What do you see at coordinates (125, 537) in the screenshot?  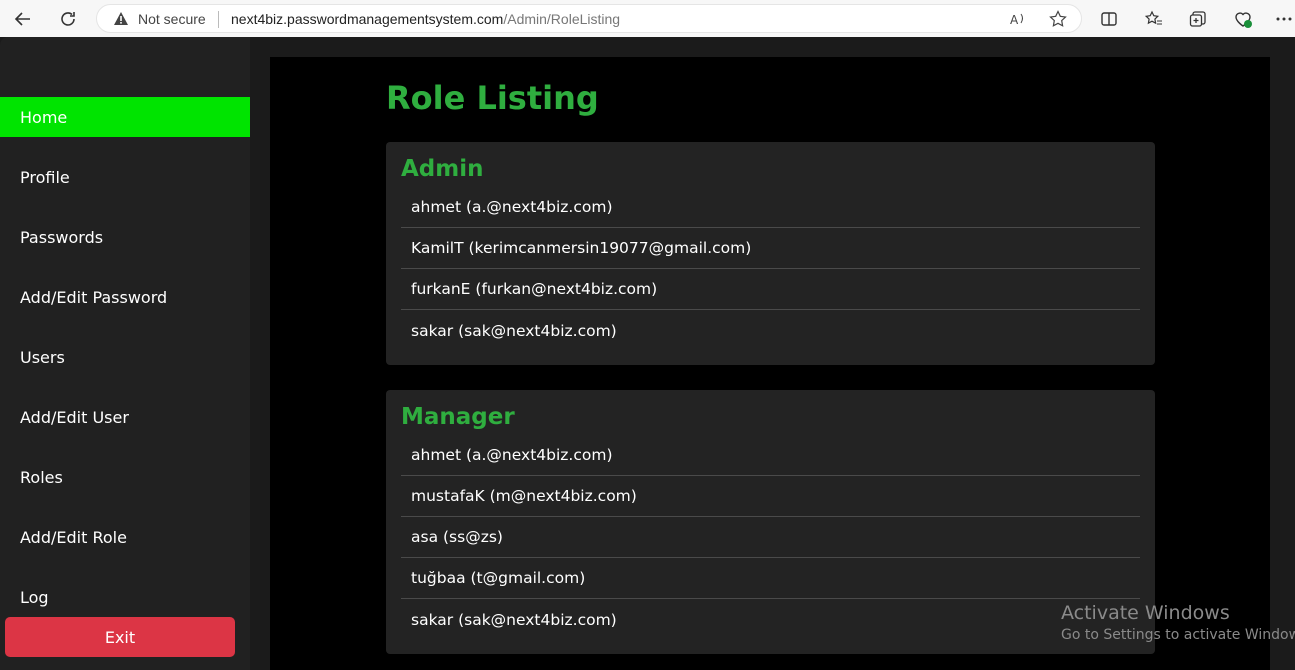 I see `sidebar-item-add-edit-role: Add/Edit Role` at bounding box center [125, 537].